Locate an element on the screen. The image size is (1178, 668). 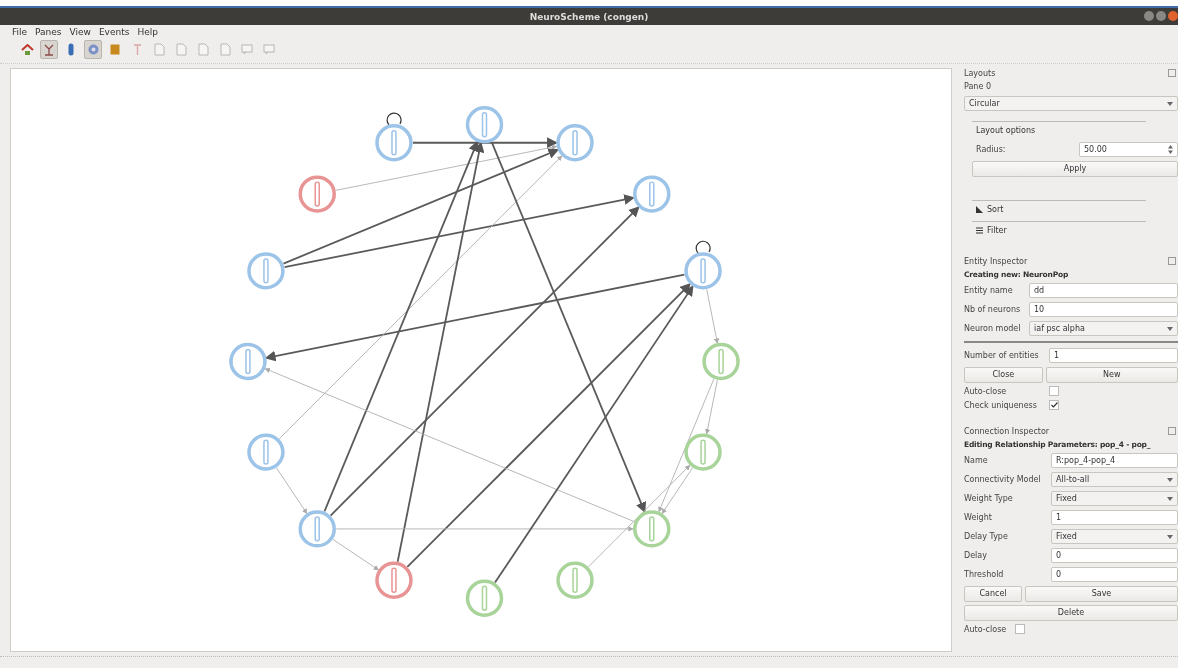
field-label: Delay is located at coordinates (976, 555).